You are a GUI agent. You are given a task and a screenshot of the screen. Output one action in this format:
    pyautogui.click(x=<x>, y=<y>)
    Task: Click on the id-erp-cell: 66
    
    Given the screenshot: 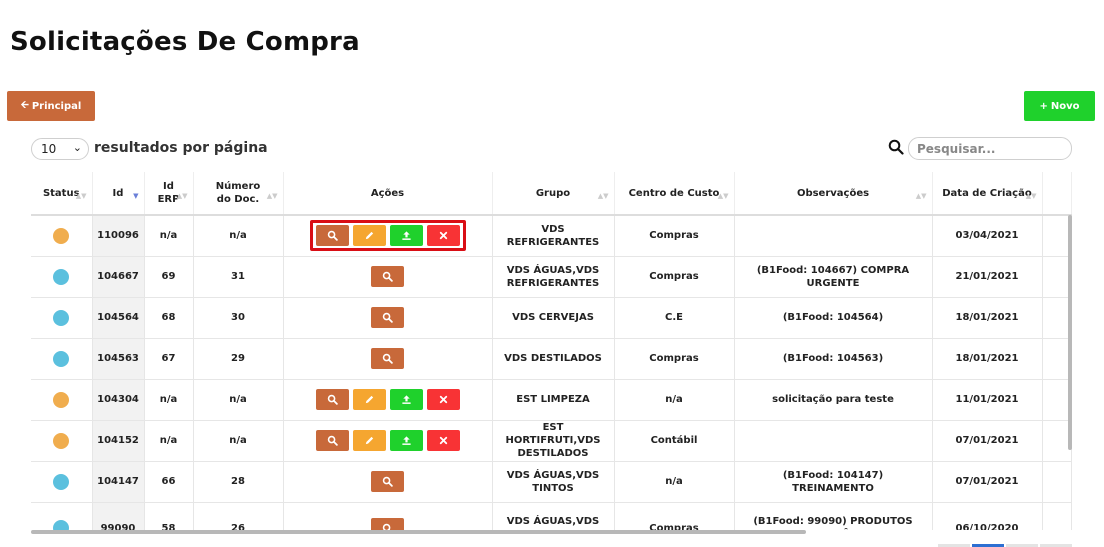 What is the action you would take?
    pyautogui.click(x=169, y=482)
    